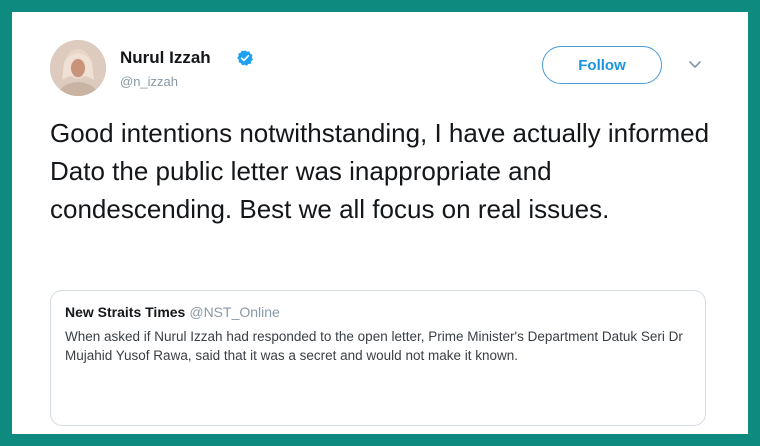 This screenshot has width=760, height=446. Describe the element at coordinates (149, 81) in the screenshot. I see `author-handle: @n_izzah` at that location.